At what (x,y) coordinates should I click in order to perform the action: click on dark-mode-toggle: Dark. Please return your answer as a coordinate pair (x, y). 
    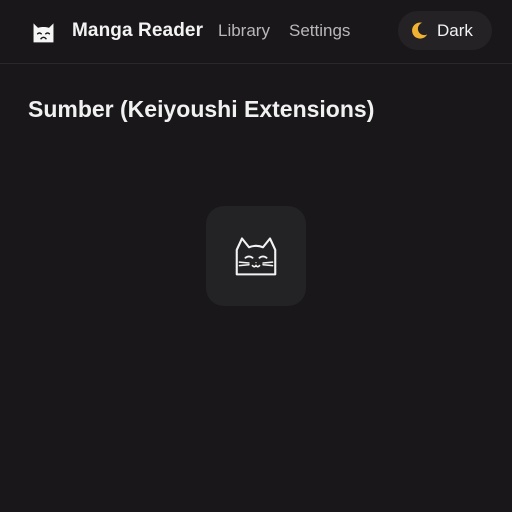
    Looking at the image, I should click on (445, 30).